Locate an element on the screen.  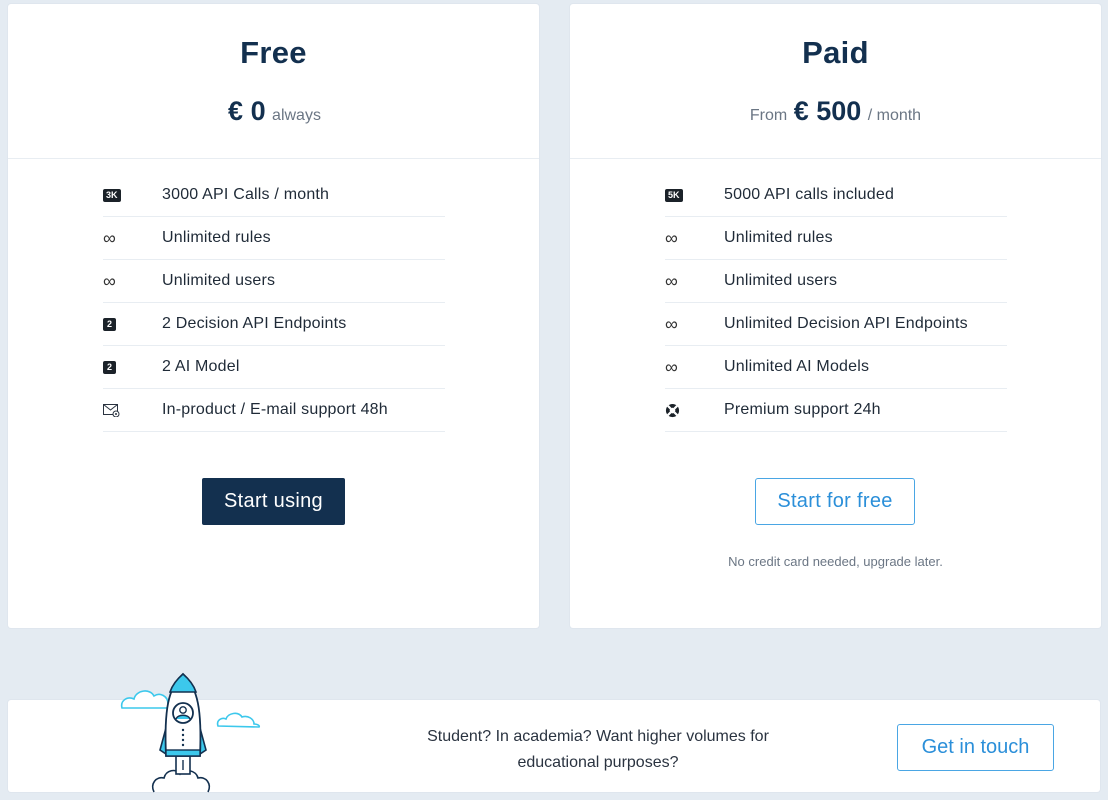
feature-text: 5000 API calls included is located at coordinates (809, 194).